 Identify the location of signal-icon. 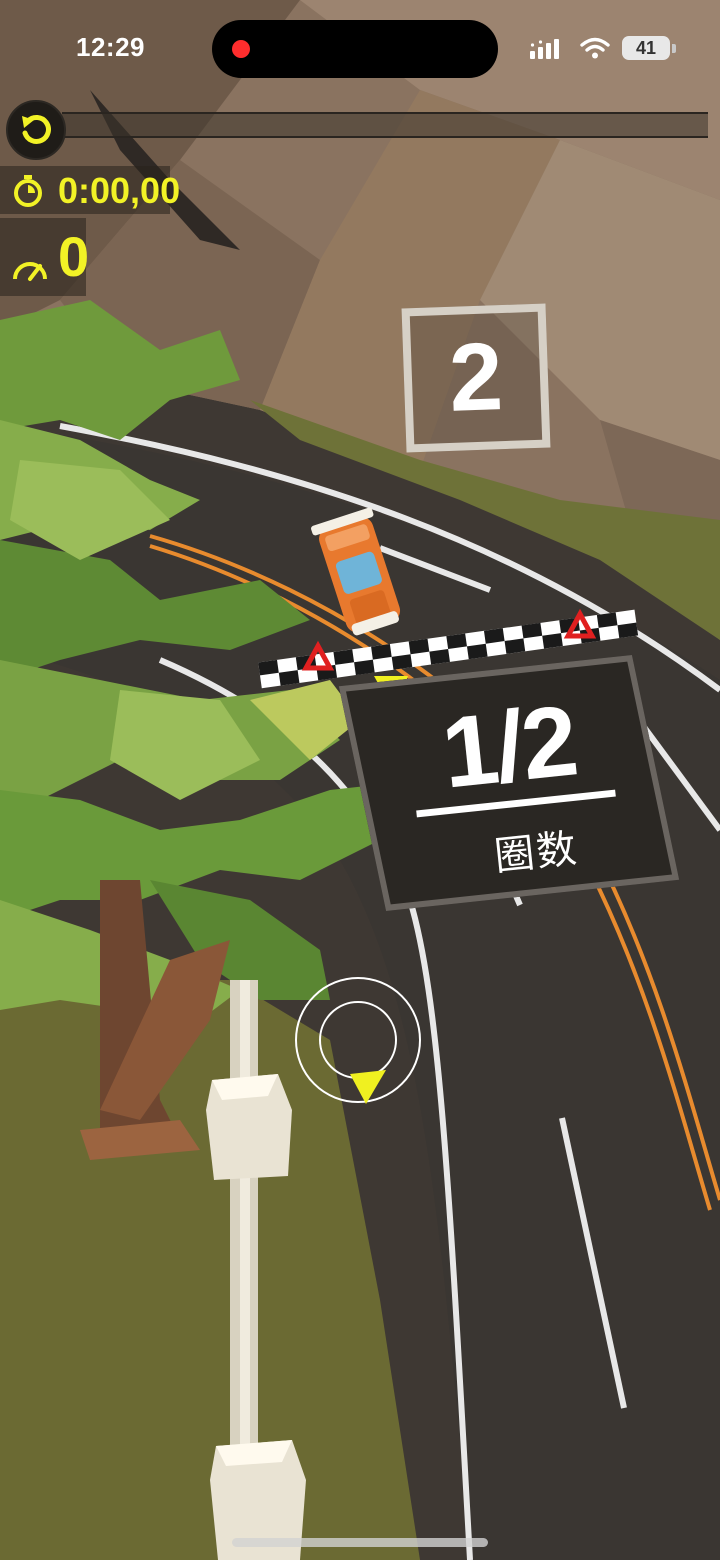
(544, 49).